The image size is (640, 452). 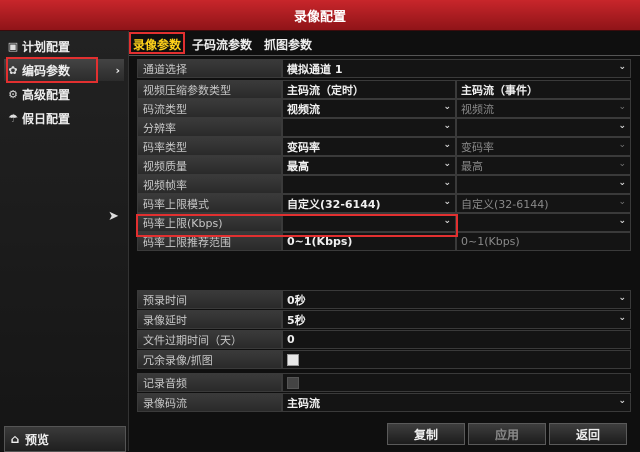 What do you see at coordinates (296, 320) in the screenshot?
I see `select-value: 5秒` at bounding box center [296, 320].